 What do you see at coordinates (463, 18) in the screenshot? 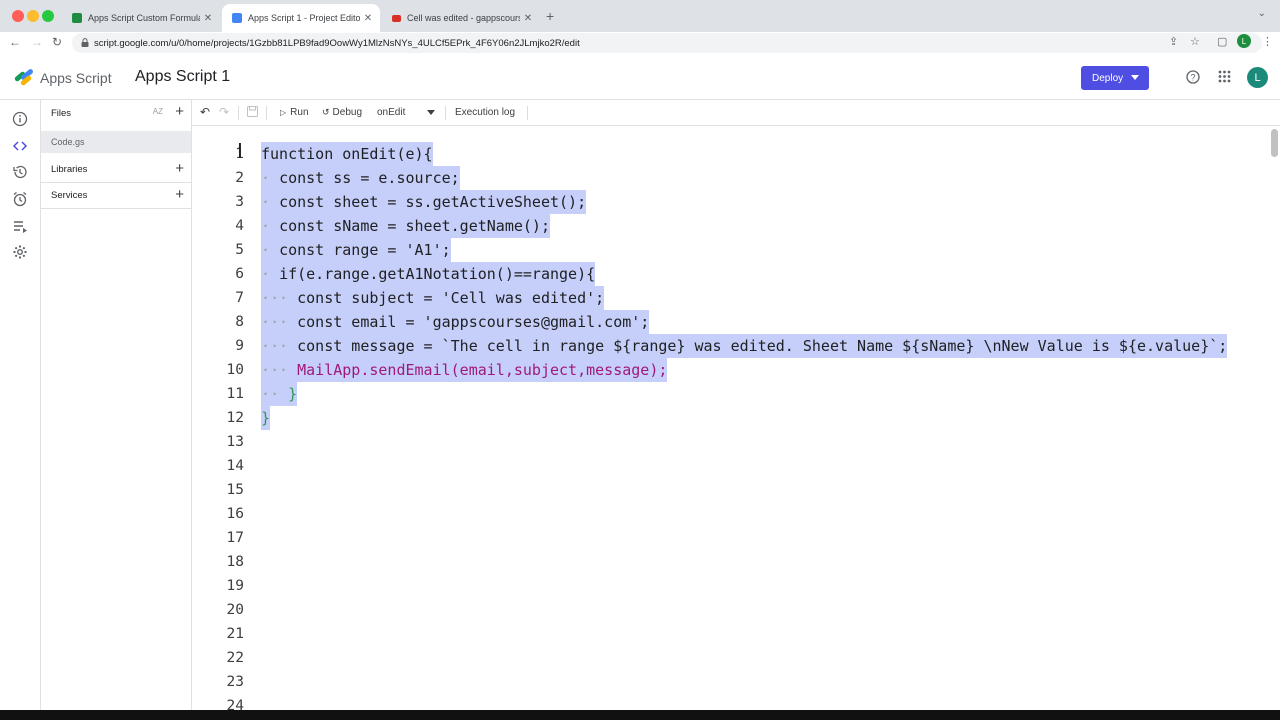
I see `tab-title: Cell was edited - gappscourses` at bounding box center [463, 18].